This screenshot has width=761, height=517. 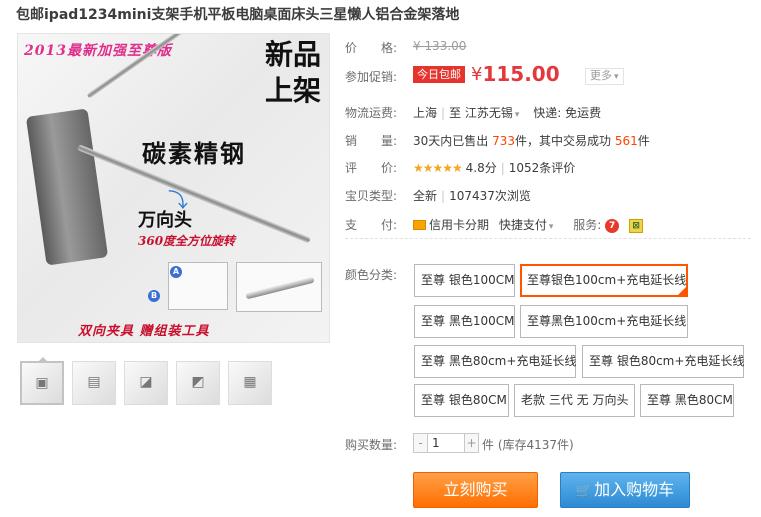 I want to click on sku-option-1: 至尊 银色100CM, so click(x=464, y=280).